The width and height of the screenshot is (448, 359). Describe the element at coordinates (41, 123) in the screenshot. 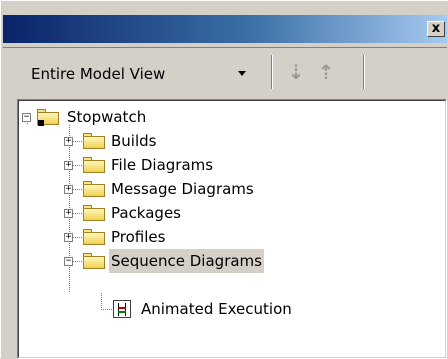

I see `package-marker-icon` at that location.